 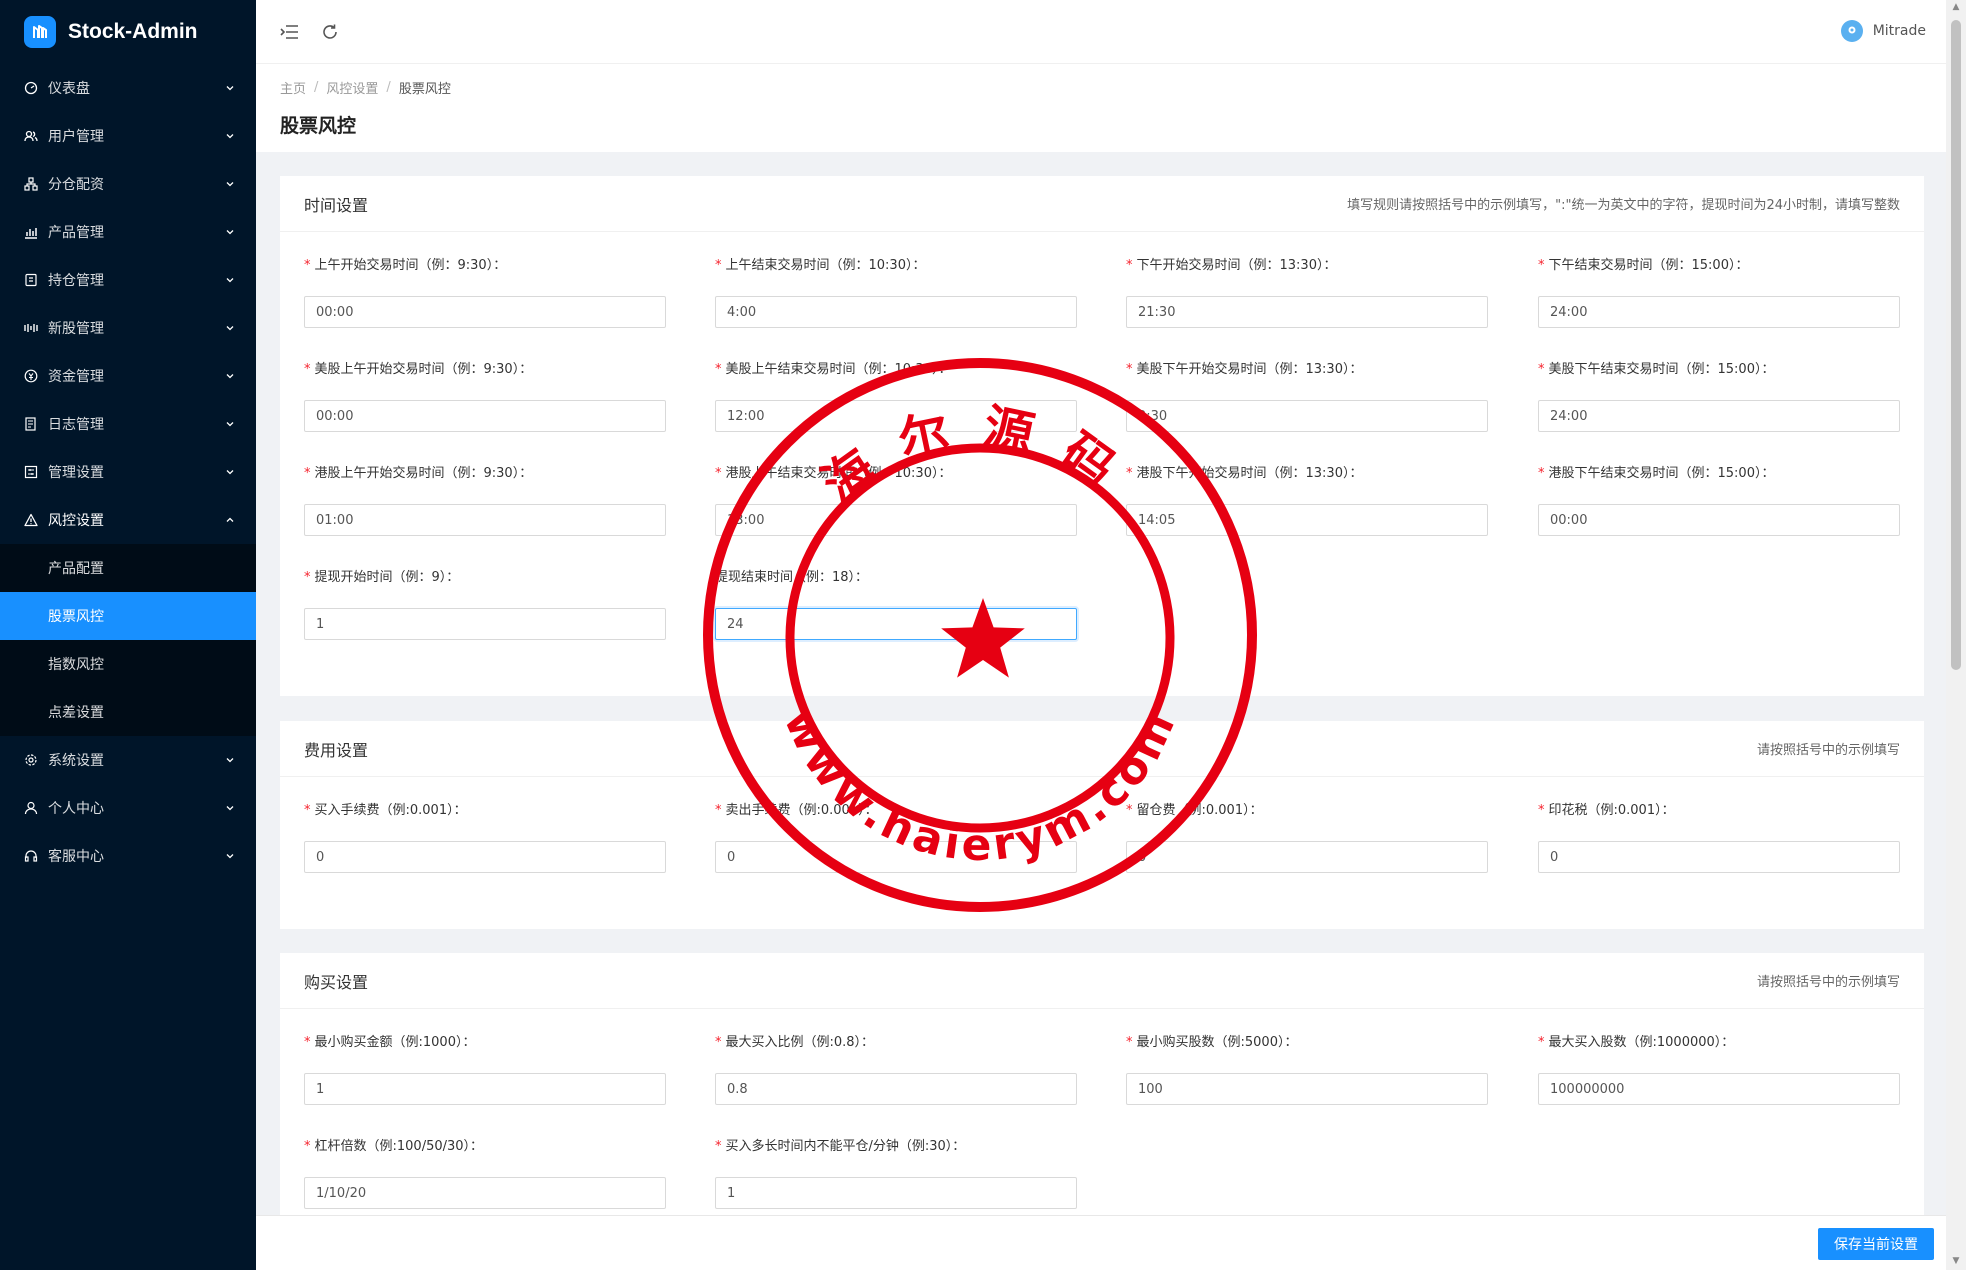 What do you see at coordinates (128, 760) in the screenshot?
I see `sidebar-item-system-settings: 系统设置` at bounding box center [128, 760].